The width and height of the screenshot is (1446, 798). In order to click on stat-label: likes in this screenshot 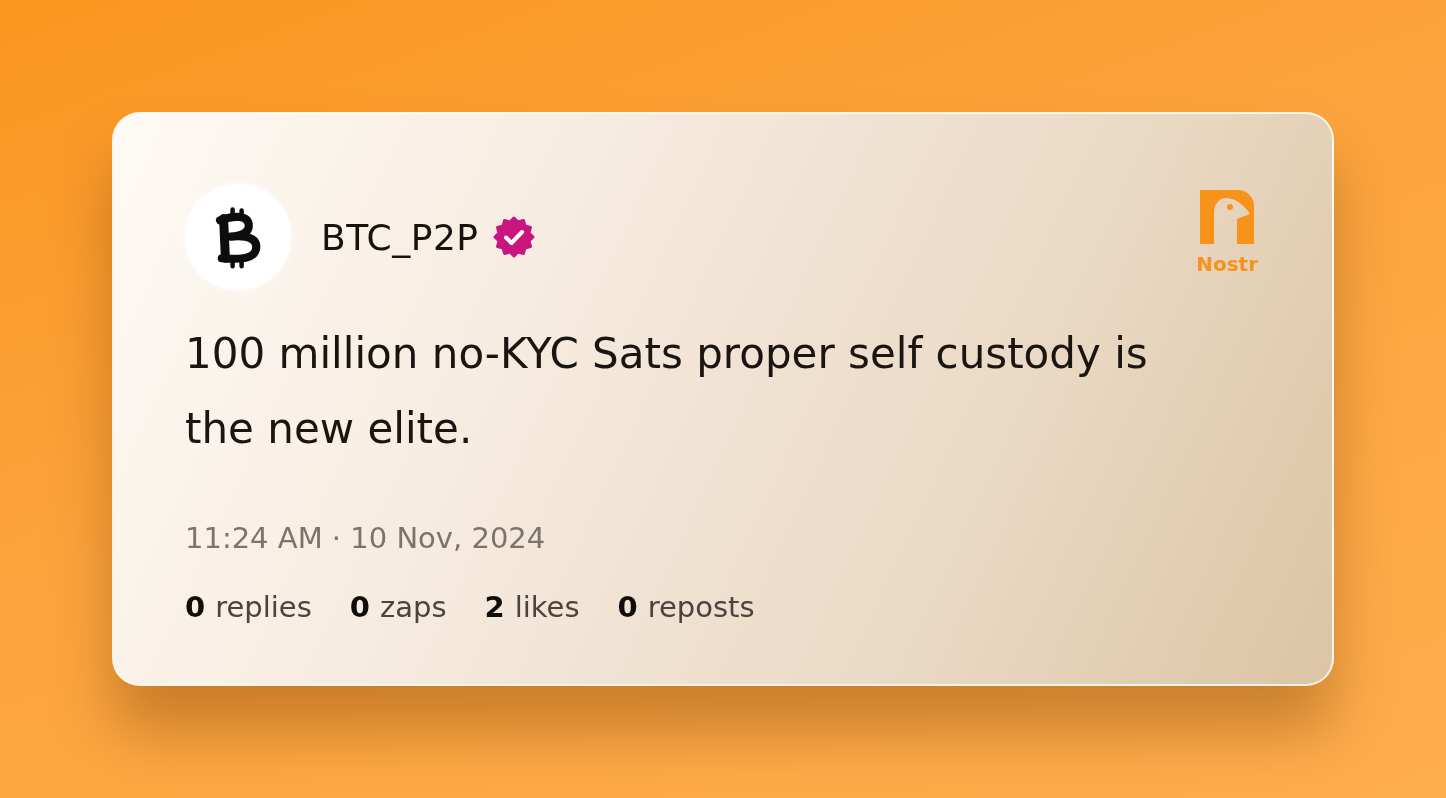, I will do `click(547, 607)`.